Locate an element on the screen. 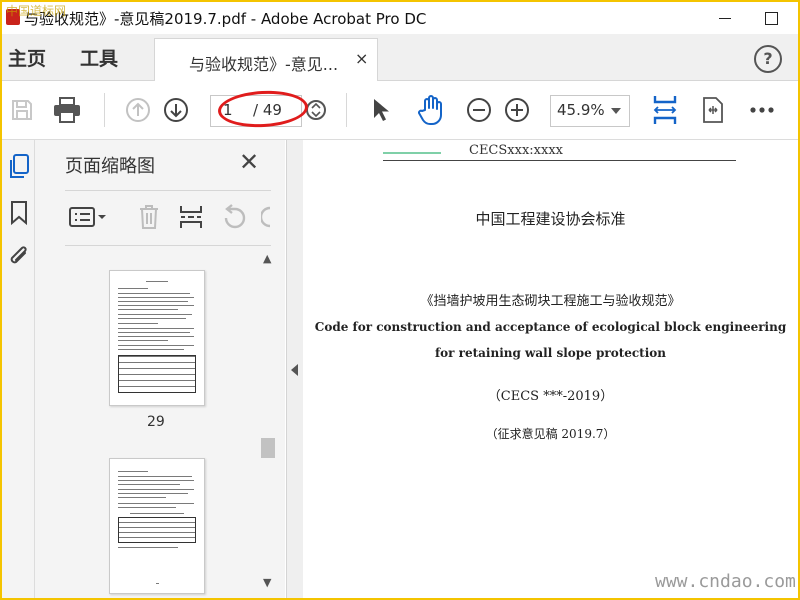 The width and height of the screenshot is (800, 600). thumbnail-options-button is located at coordinates (88, 217).